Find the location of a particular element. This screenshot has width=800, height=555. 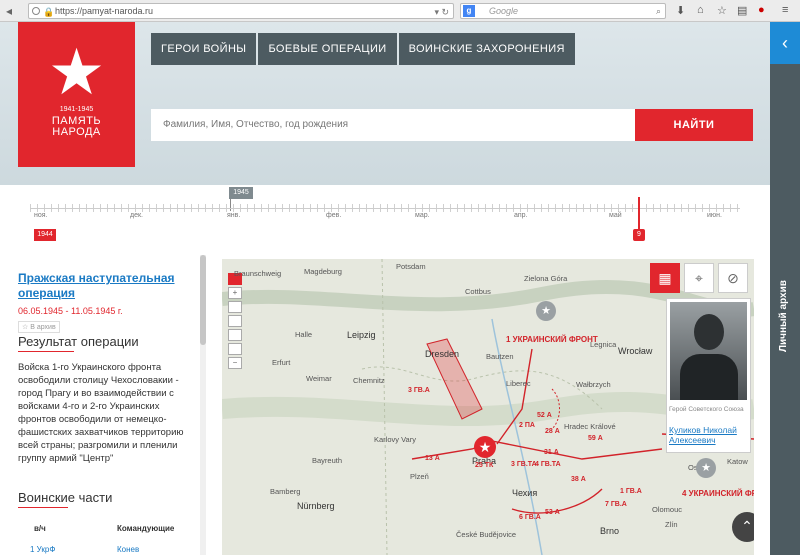

scroll-top-button: ⌃ is located at coordinates (743, 527).